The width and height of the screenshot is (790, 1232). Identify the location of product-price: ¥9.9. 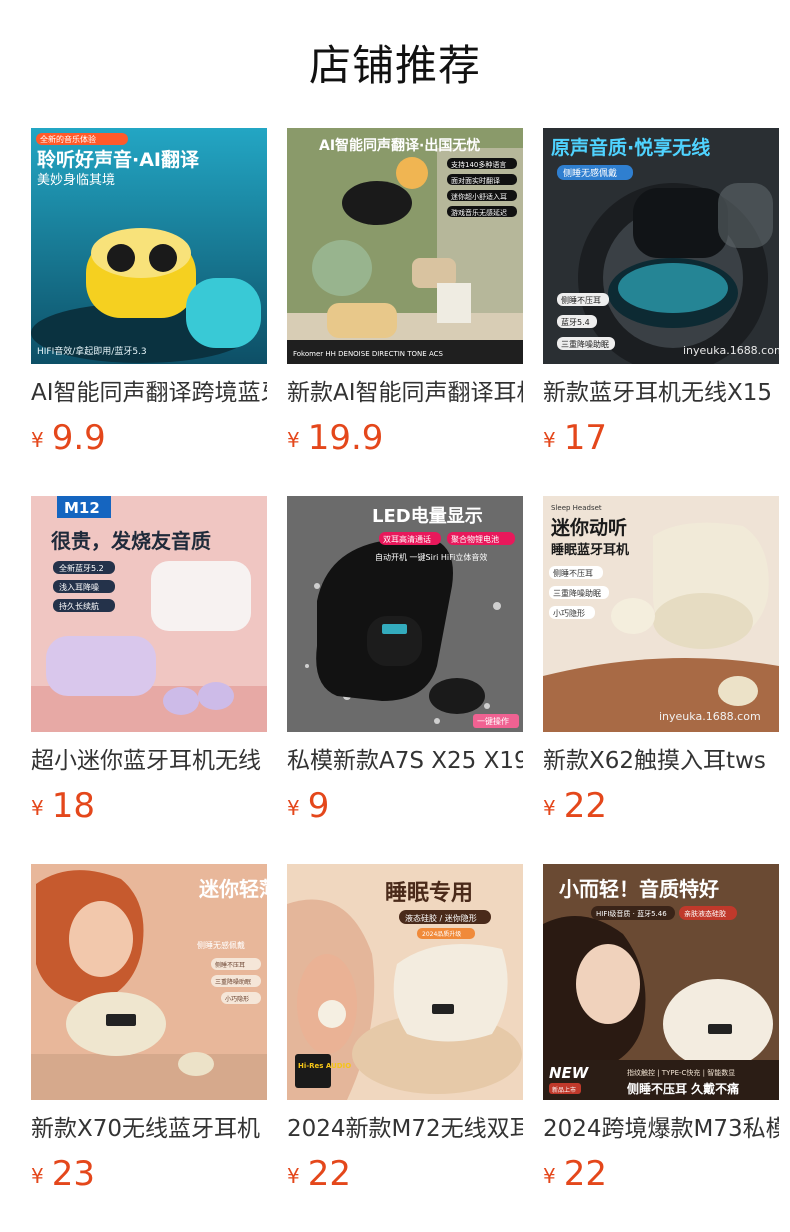
(68, 438).